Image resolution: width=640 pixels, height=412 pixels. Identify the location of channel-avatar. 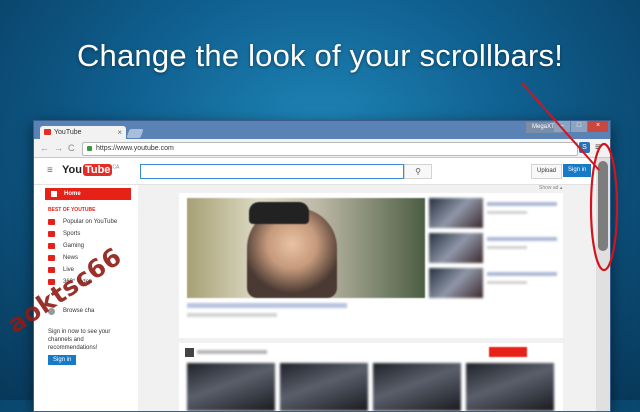
(189, 352).